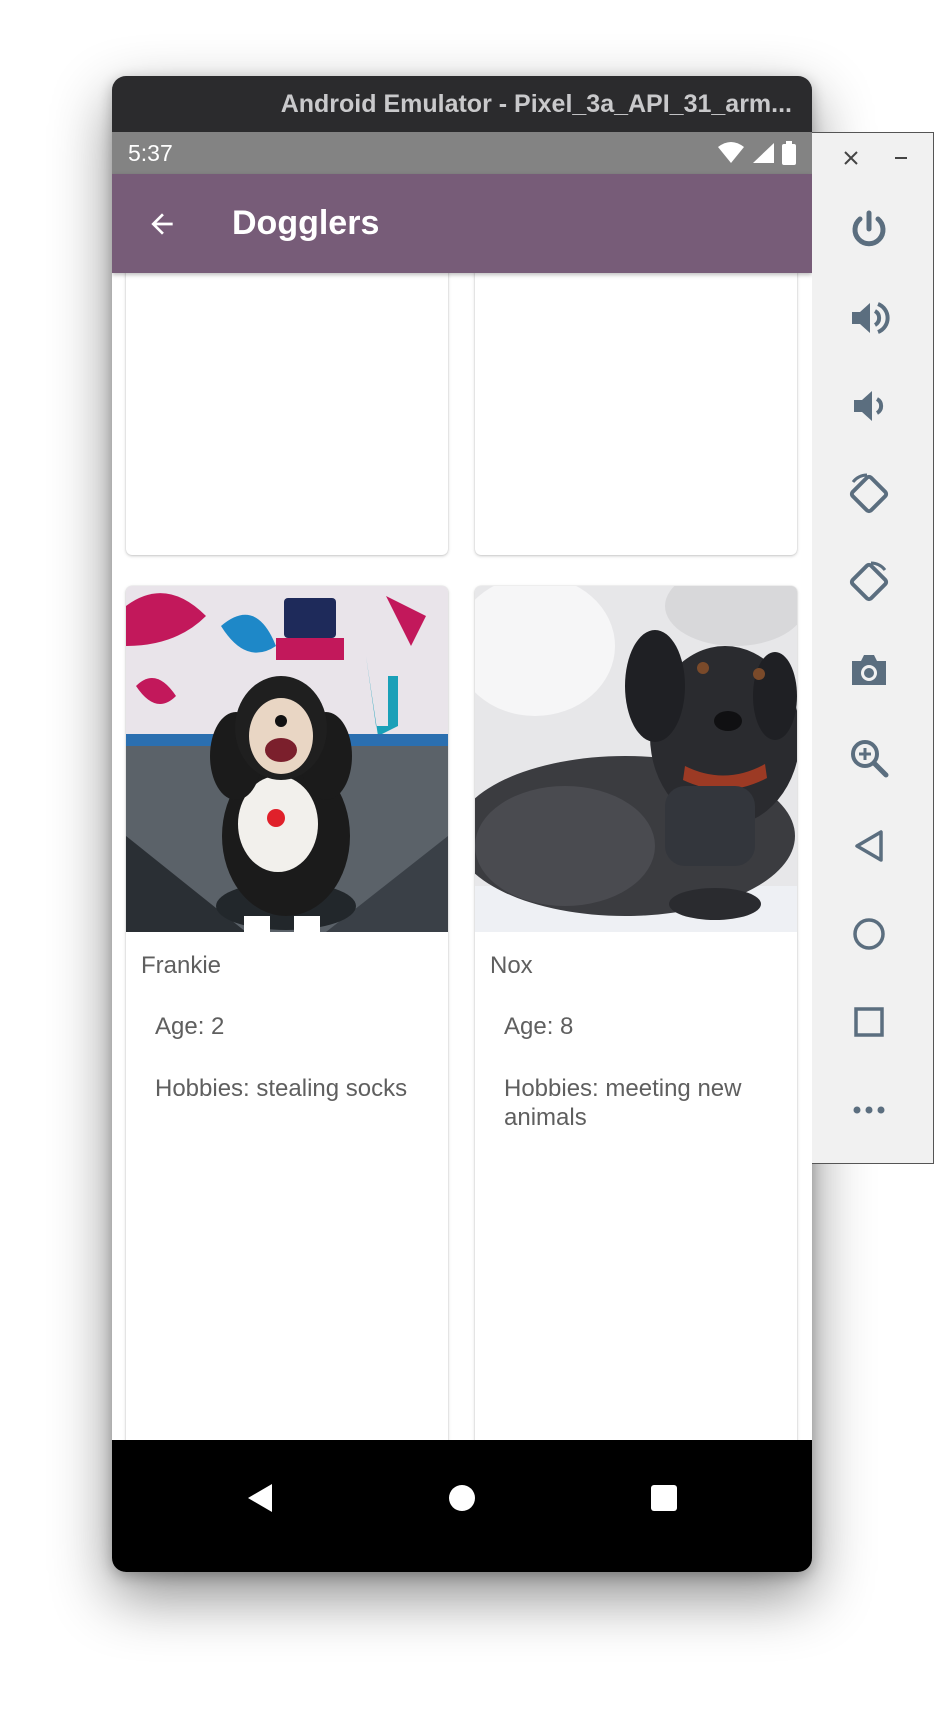  I want to click on volume-down-button, so click(869, 406).